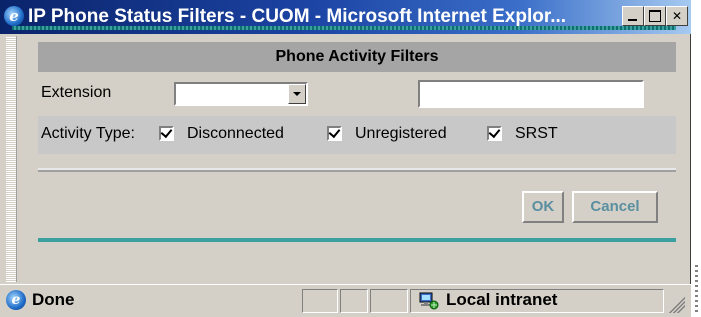 The width and height of the screenshot is (701, 317). What do you see at coordinates (11, 159) in the screenshot?
I see `left-frame-edge` at bounding box center [11, 159].